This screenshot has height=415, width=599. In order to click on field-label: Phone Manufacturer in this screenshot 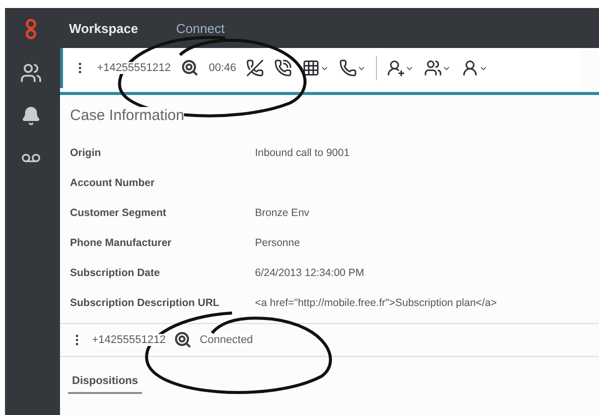, I will do `click(121, 244)`.